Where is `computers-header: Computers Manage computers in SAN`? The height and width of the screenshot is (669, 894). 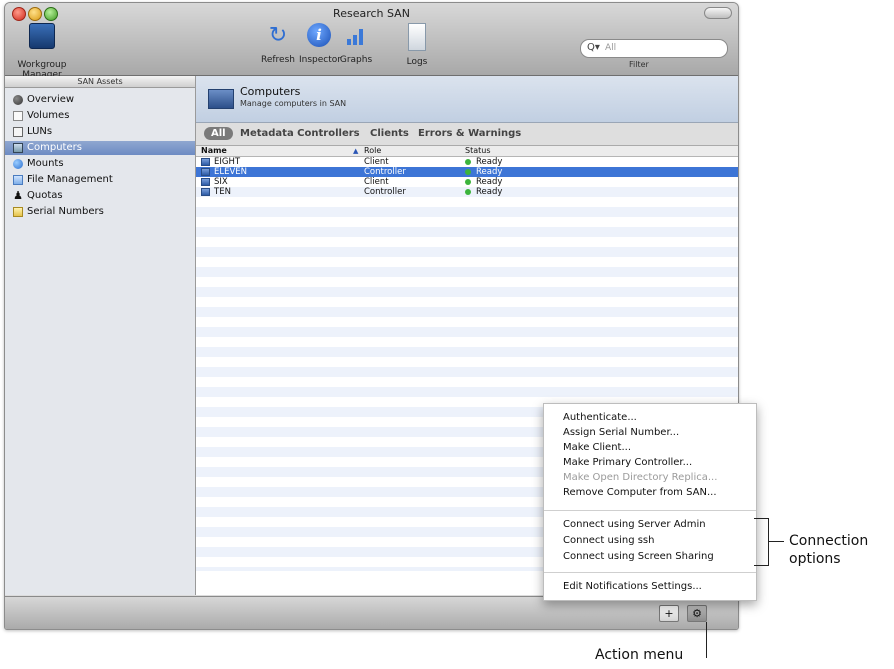 computers-header: Computers Manage computers in SAN is located at coordinates (467, 99).